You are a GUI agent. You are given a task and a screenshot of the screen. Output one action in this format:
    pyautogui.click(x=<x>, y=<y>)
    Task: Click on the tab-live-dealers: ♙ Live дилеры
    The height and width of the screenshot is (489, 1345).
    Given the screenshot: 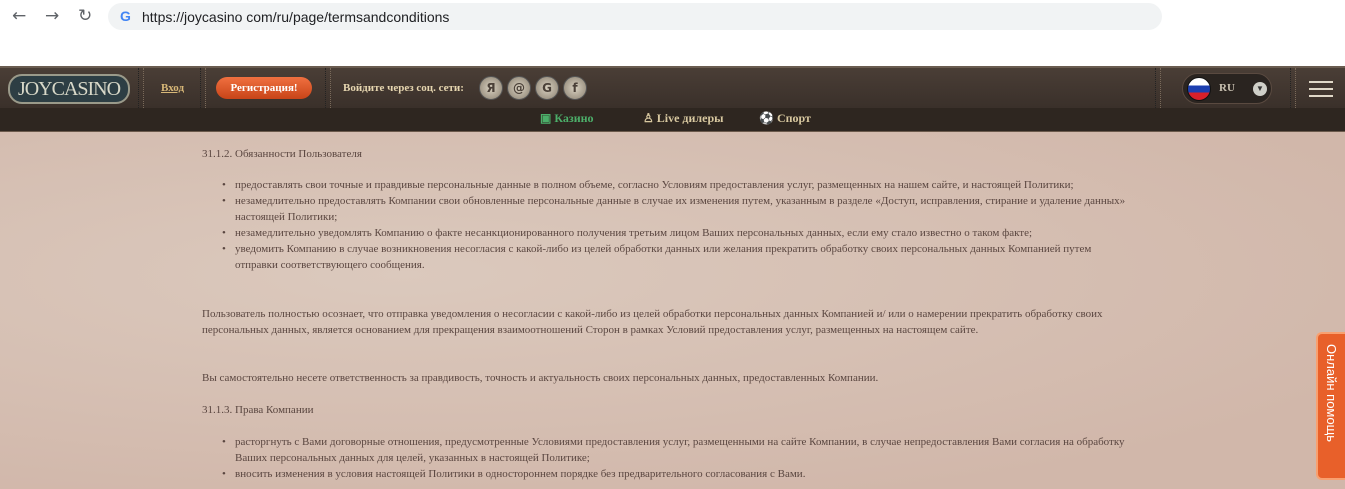 What is the action you would take?
    pyautogui.click(x=683, y=118)
    